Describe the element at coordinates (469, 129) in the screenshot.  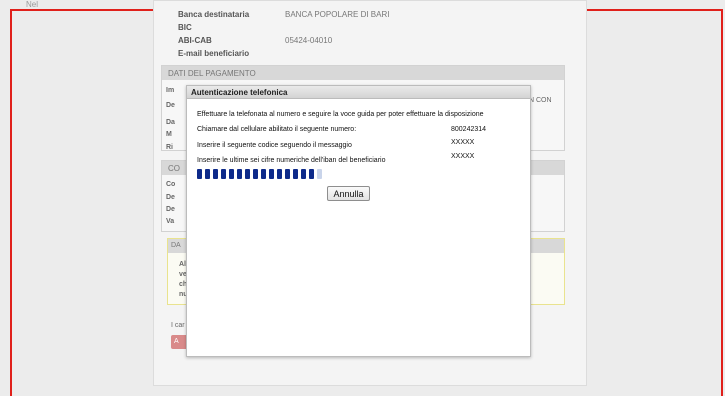
I see `call-number-value: 800242314` at that location.